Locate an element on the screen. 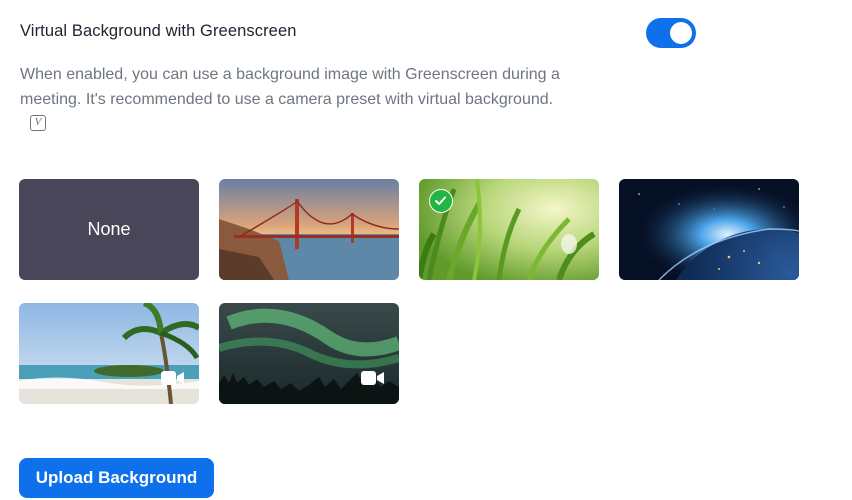  background-aurora-tile is located at coordinates (309, 353).